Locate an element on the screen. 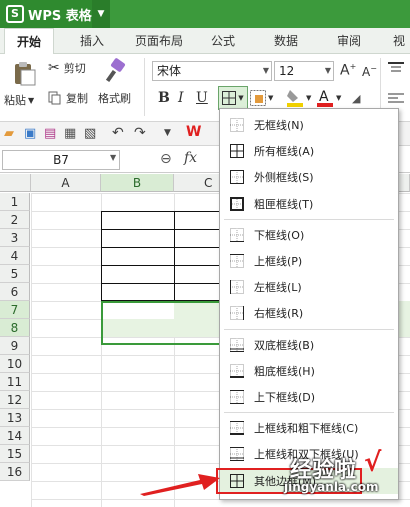  border-menu-item: 粗底框线(H) is located at coordinates (309, 371).